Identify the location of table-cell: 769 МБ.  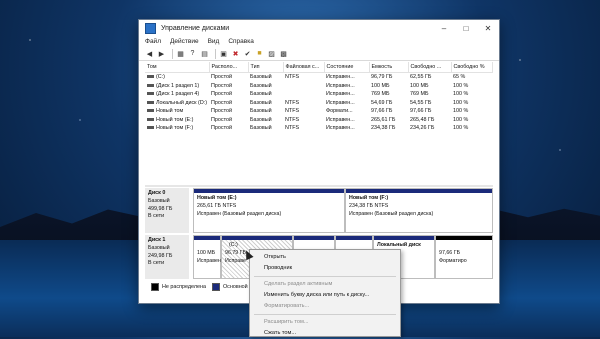
(380, 94).